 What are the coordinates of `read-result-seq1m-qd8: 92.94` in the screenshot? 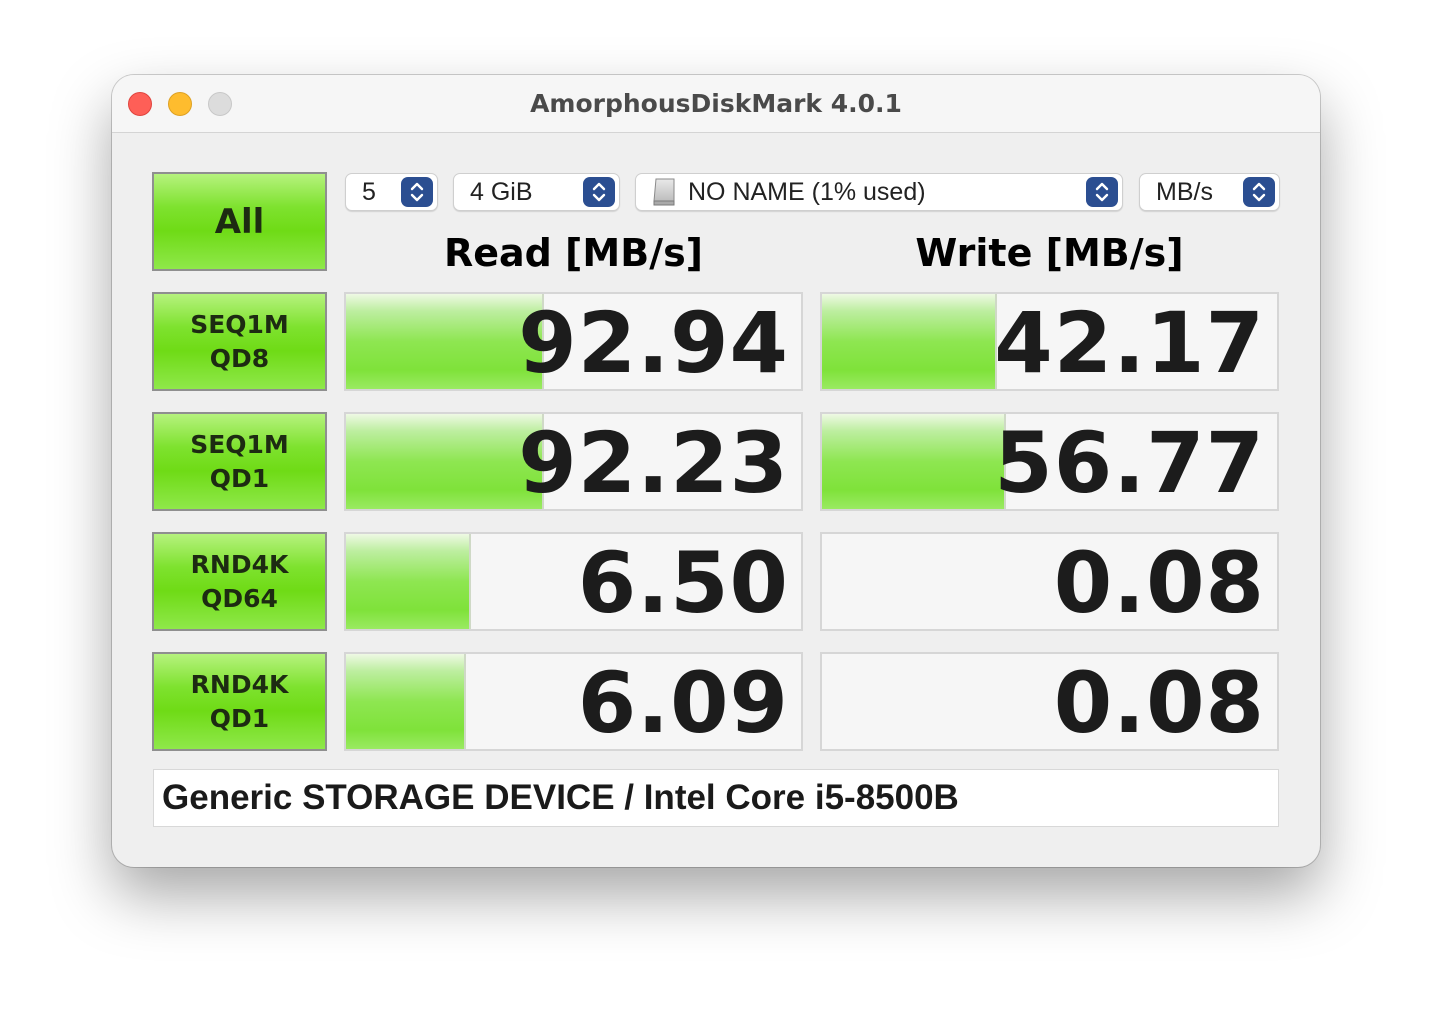 It's located at (573, 341).